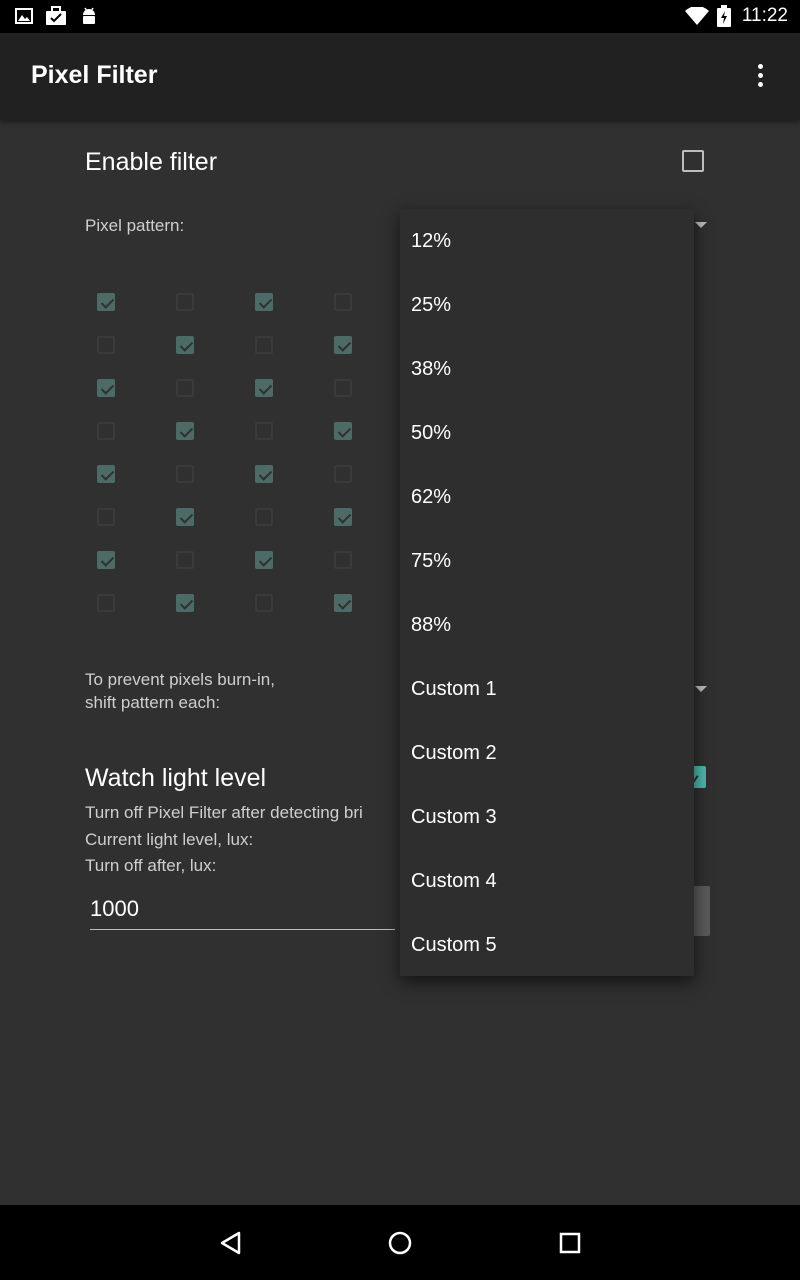 This screenshot has height=1280, width=800. What do you see at coordinates (547, 241) in the screenshot?
I see `dropdown-option: 12%` at bounding box center [547, 241].